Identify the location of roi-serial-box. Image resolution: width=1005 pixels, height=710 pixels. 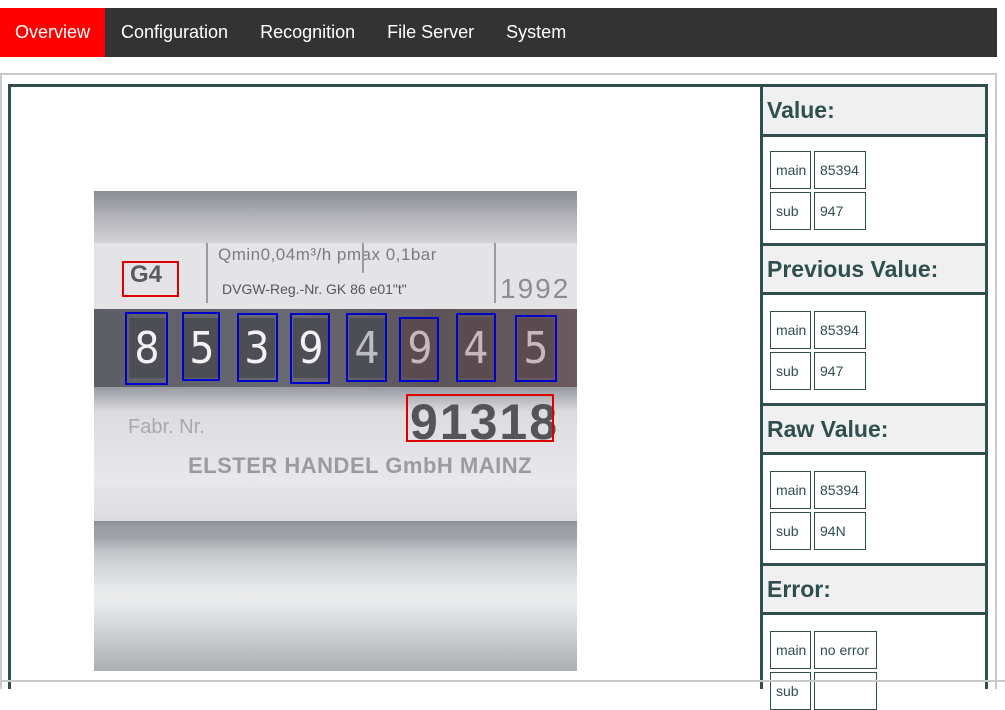
(480, 418).